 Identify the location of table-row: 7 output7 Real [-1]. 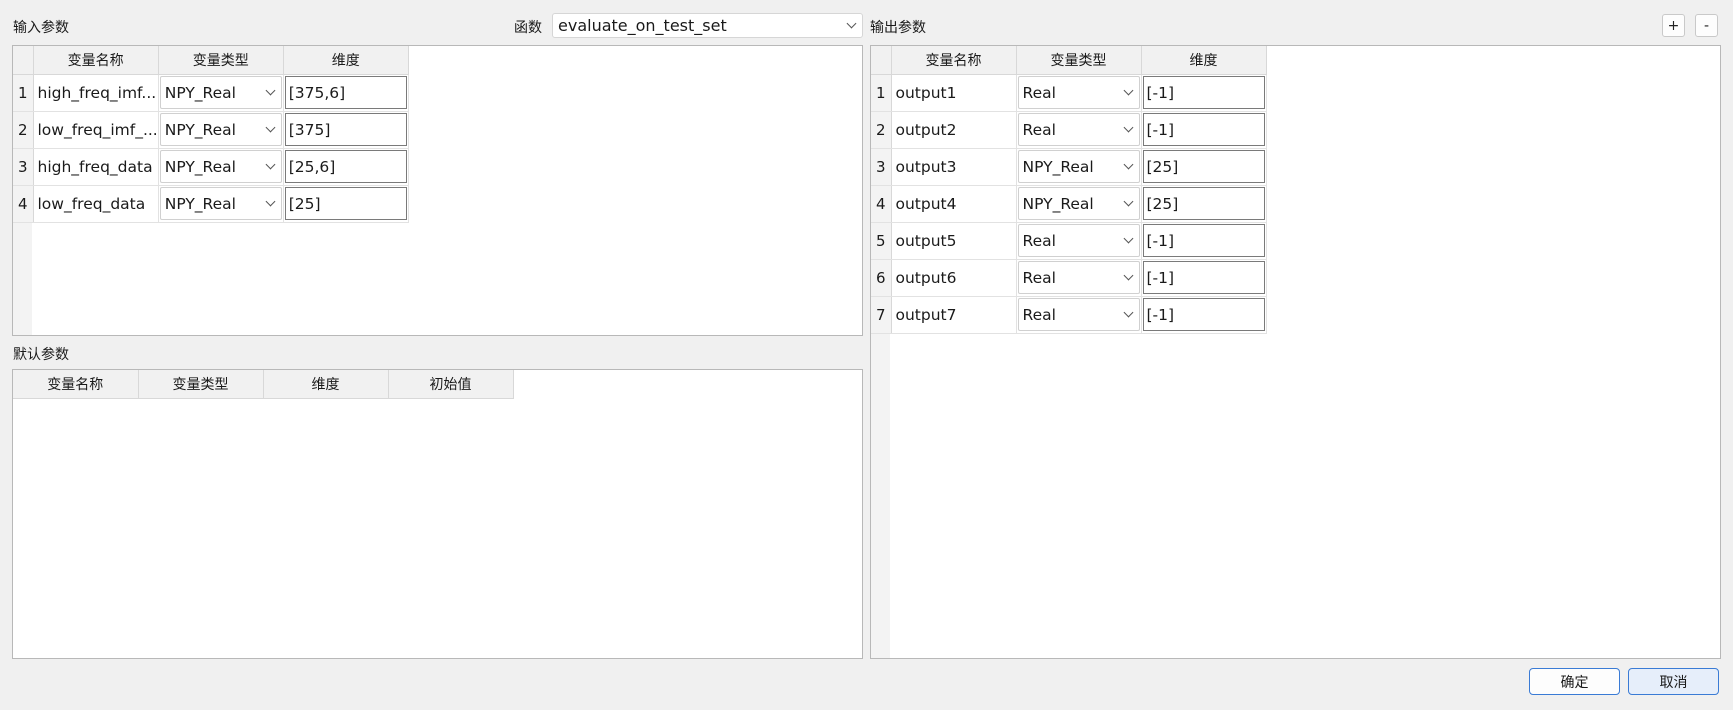
(1069, 315).